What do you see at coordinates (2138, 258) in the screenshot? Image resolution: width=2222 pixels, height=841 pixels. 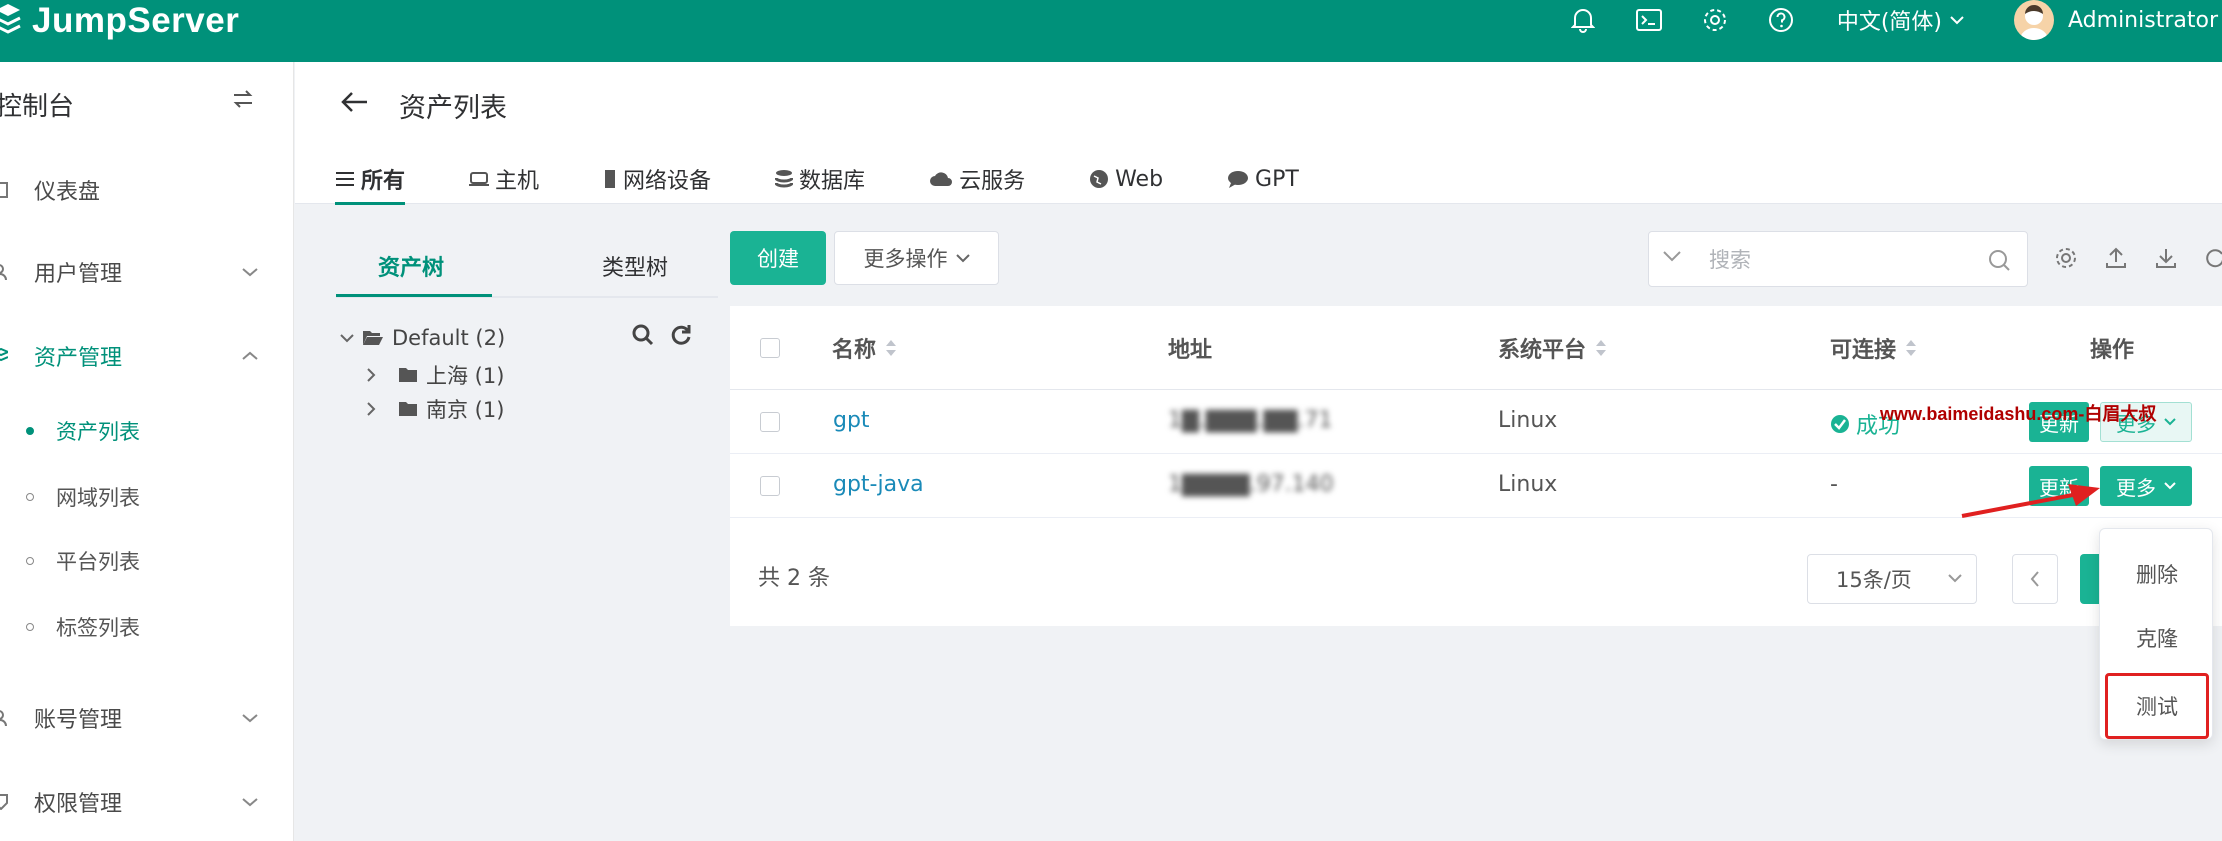 I see `table-tools` at bounding box center [2138, 258].